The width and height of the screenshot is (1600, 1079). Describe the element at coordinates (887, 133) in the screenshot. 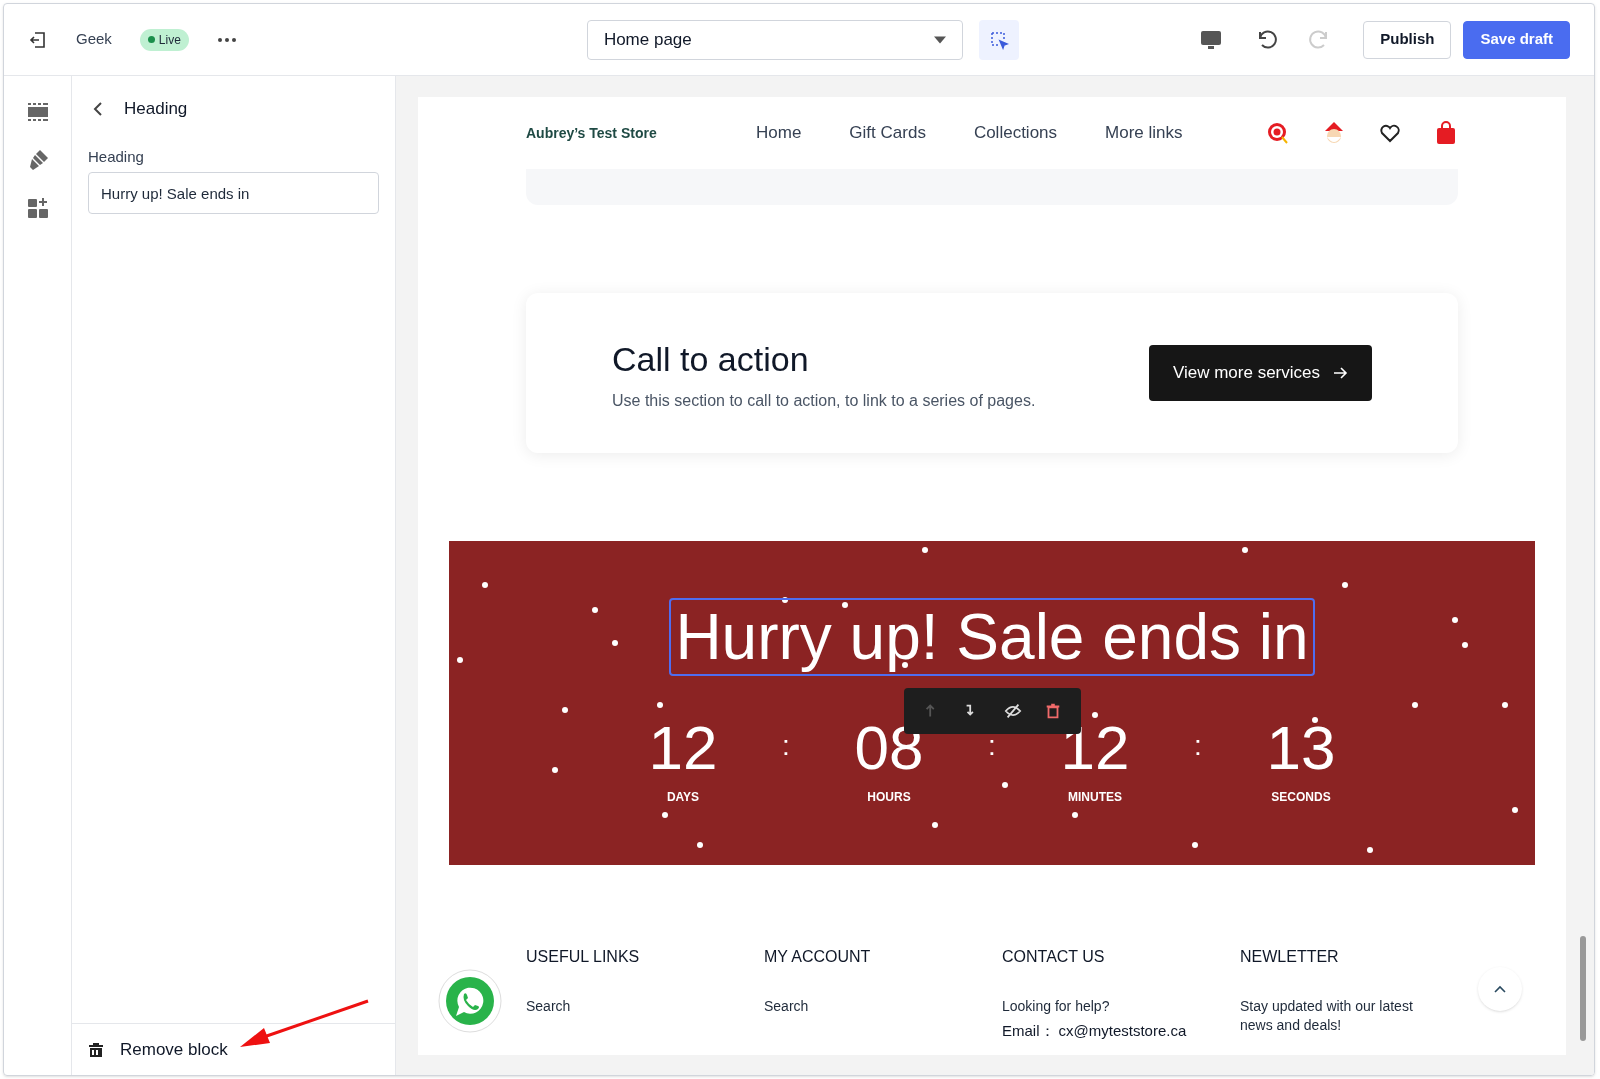

I see `nav-link: Gift Cards` at that location.